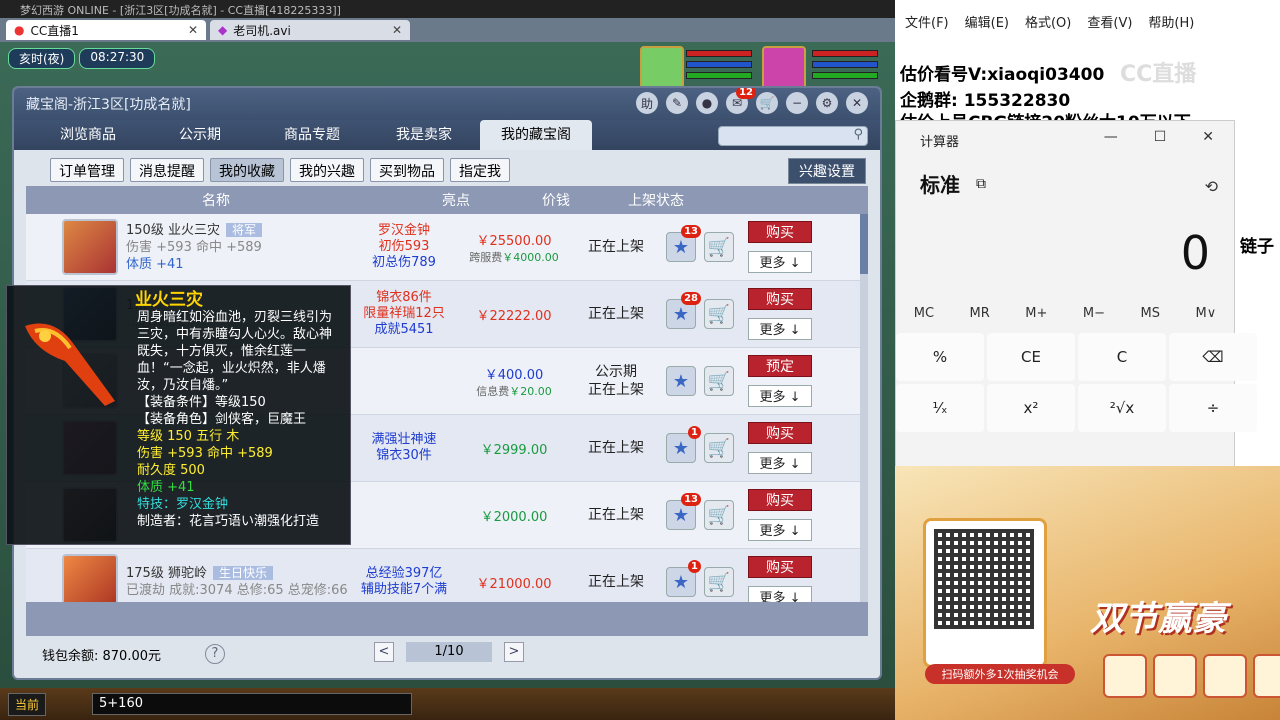 The height and width of the screenshot is (720, 1280). I want to click on favorite-star-icon: ★, so click(681, 381).